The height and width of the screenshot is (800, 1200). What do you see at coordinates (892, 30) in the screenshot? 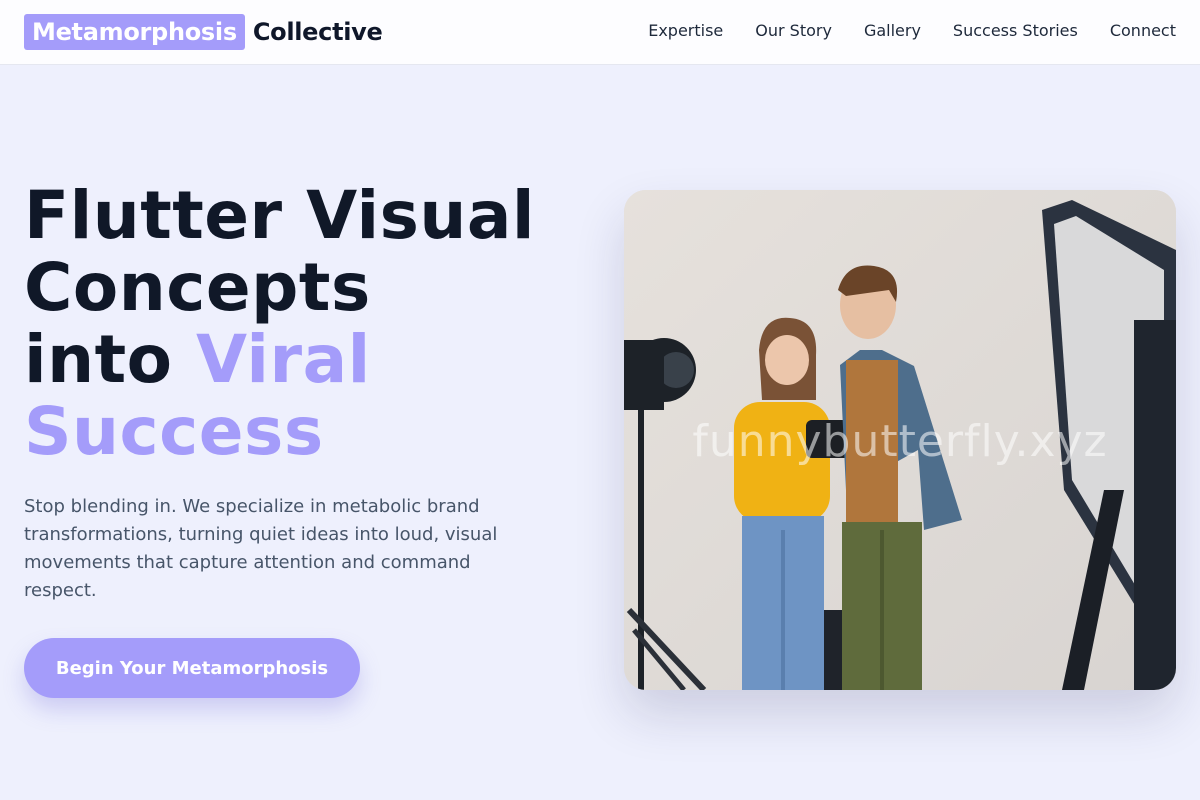
I see `nav-link-gallery: Gallery` at bounding box center [892, 30].